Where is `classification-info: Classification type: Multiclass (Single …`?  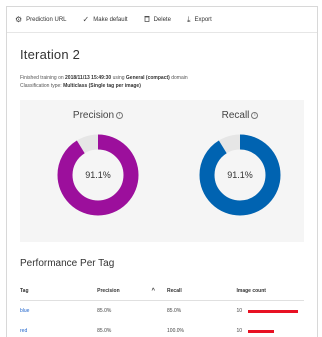 classification-info: Classification type: Multiclass (Single … is located at coordinates (162, 86).